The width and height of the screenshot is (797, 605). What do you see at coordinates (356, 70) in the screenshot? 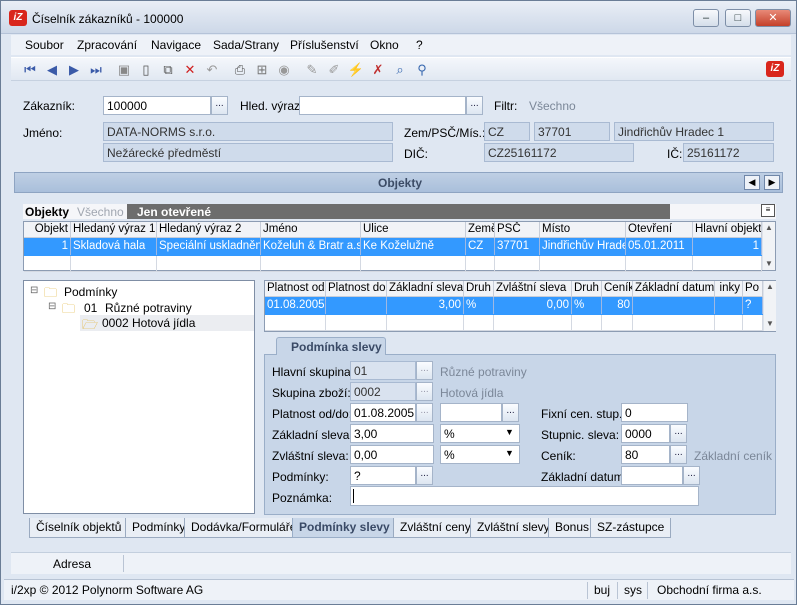
I see `filter-icon: ⚡` at bounding box center [356, 70].